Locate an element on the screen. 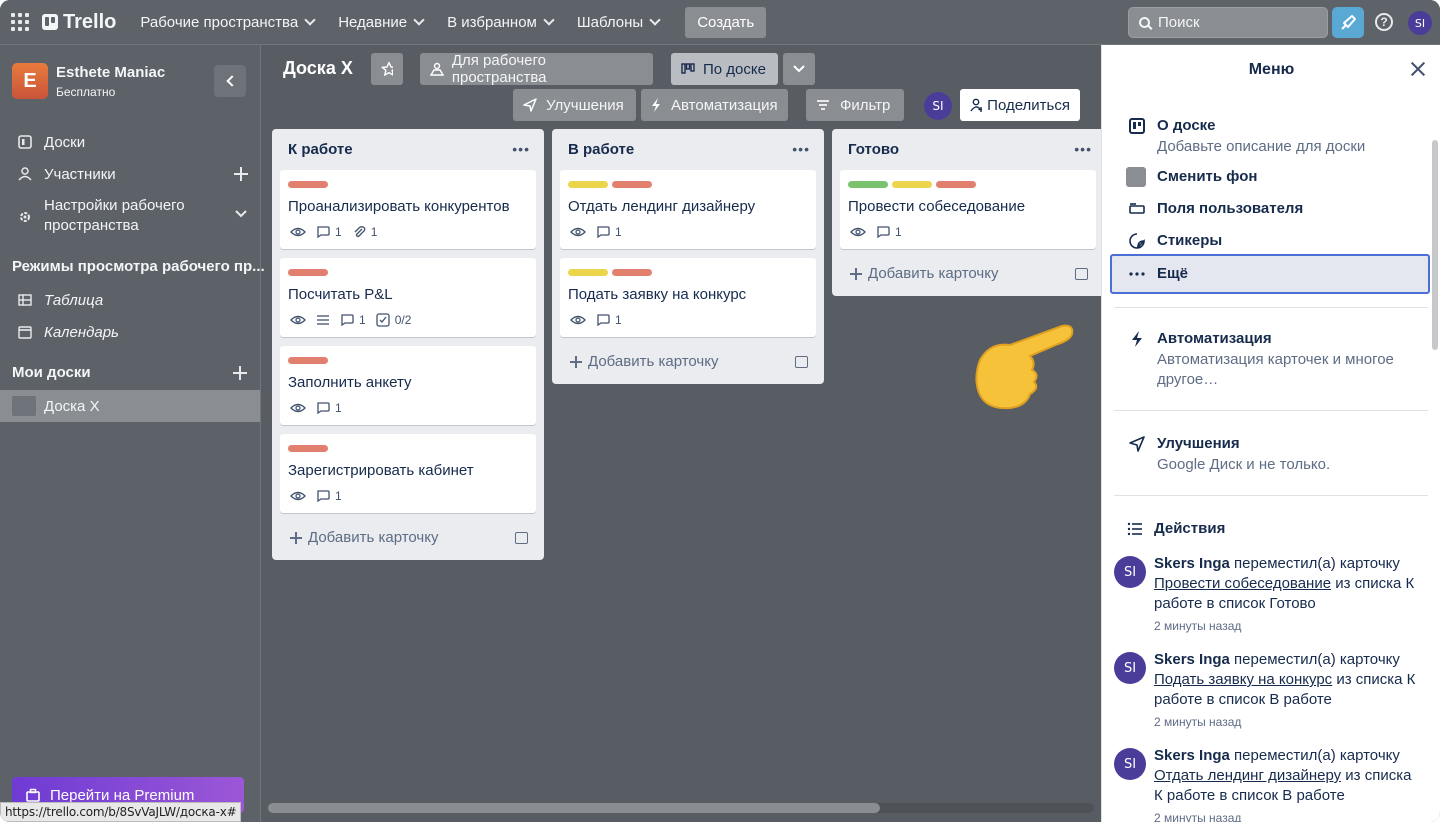  help-icon: ? is located at coordinates (1384, 22).